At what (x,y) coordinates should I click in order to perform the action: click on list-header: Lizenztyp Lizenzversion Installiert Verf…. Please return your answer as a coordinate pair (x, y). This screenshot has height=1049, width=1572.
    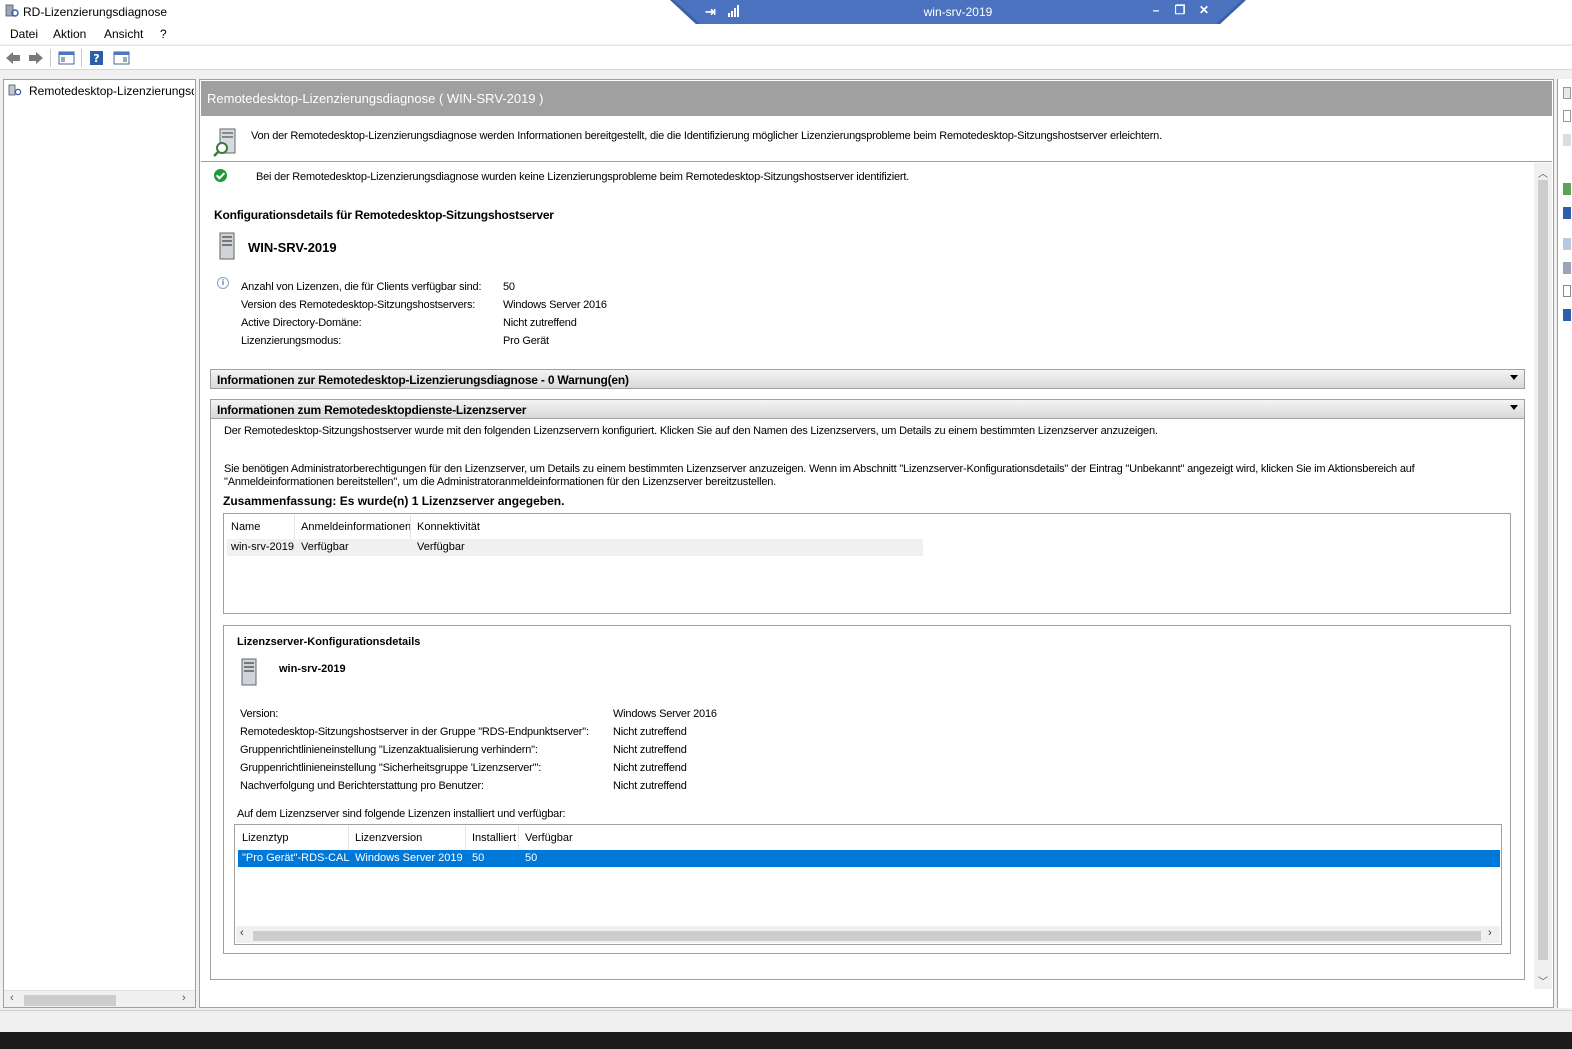
    Looking at the image, I should click on (869, 838).